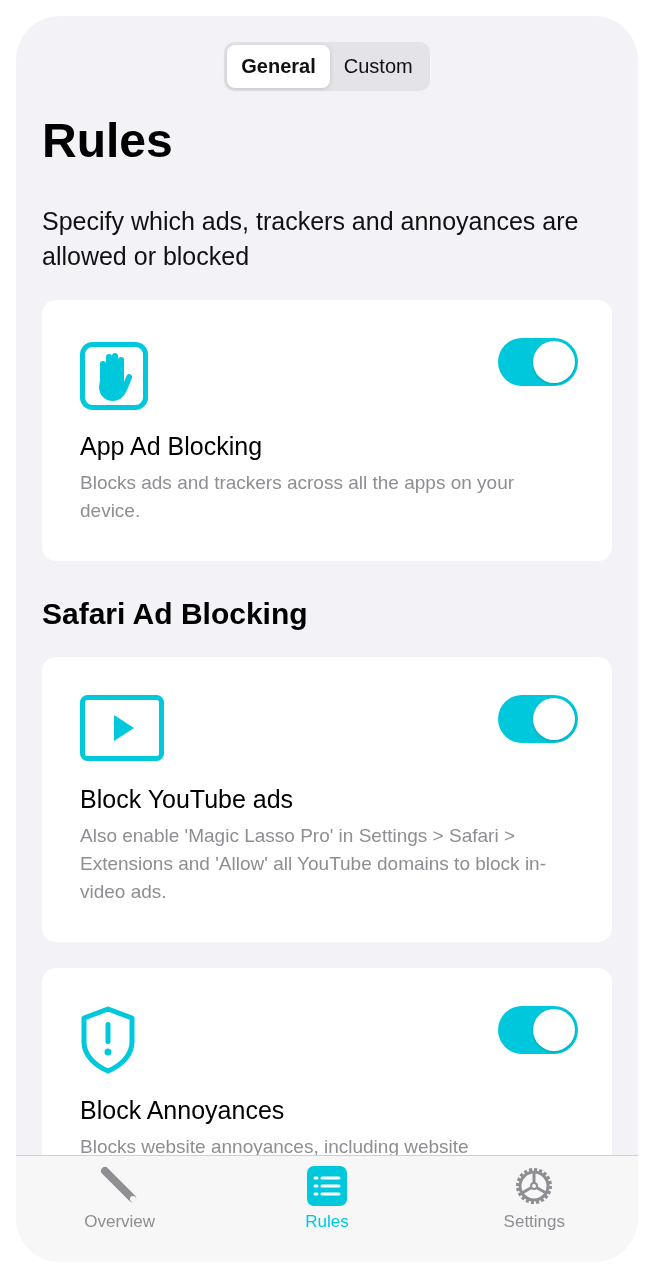 The height and width of the screenshot is (1280, 656). What do you see at coordinates (298, 497) in the screenshot?
I see `rule-description: Blocks ads and trackers across all the apps on your device.` at bounding box center [298, 497].